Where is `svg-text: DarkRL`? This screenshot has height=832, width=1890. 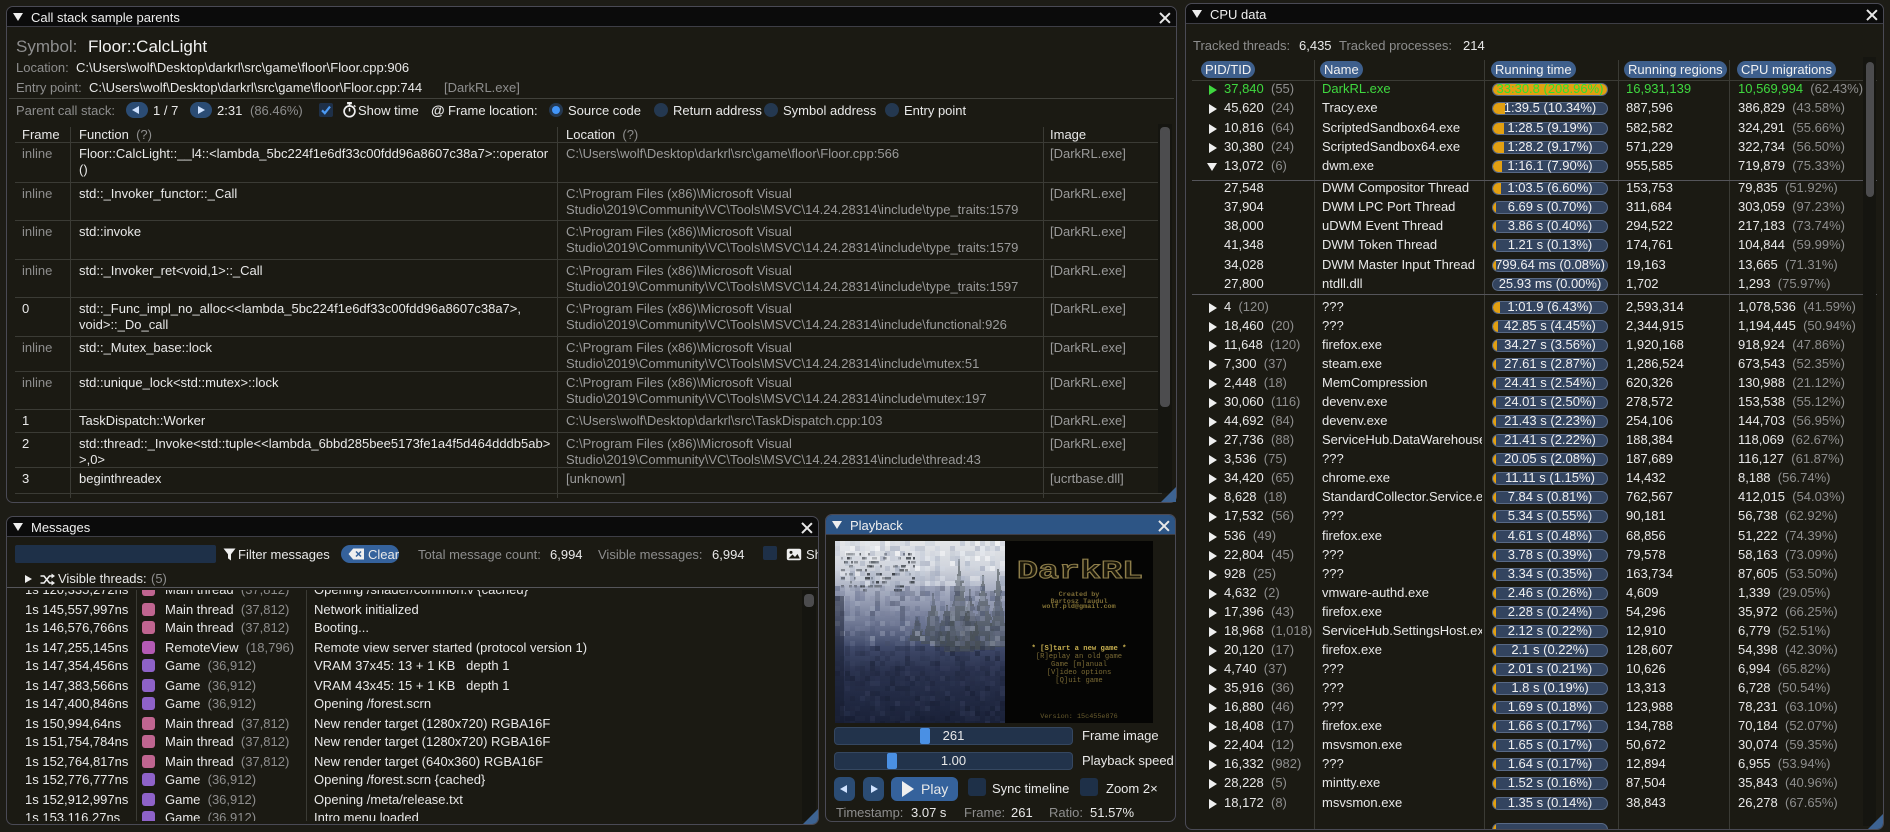 svg-text: DarkRL is located at coordinates (1080, 571).